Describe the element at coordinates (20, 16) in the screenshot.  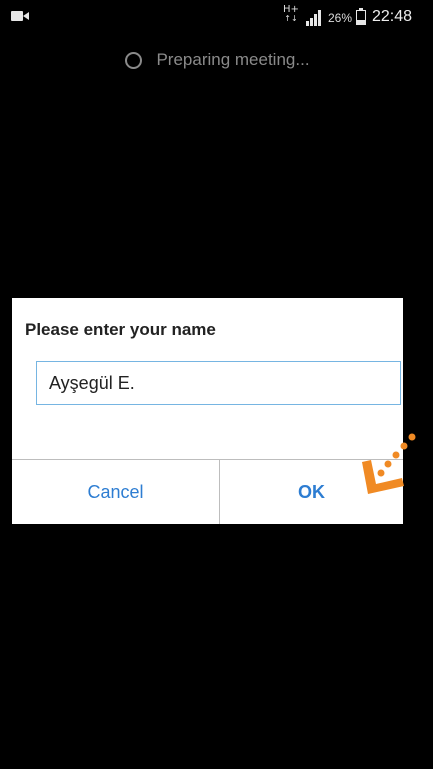
I see `video-camera-icon` at that location.